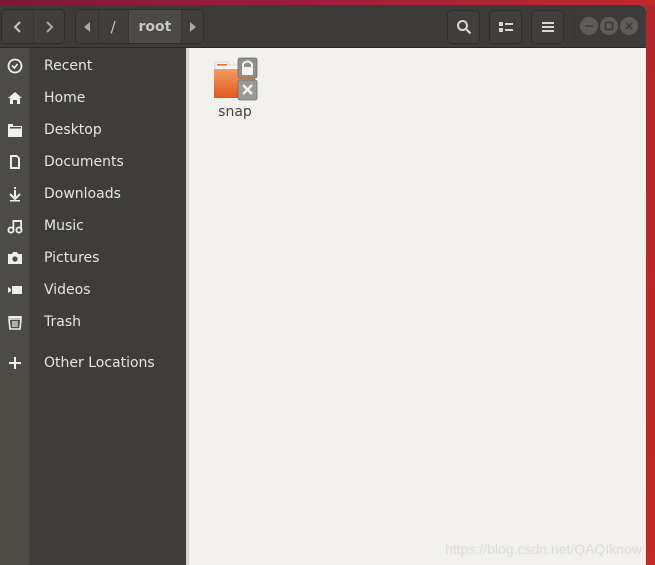 The height and width of the screenshot is (565, 655). Describe the element at coordinates (15, 162) in the screenshot. I see `document-icon` at that location.